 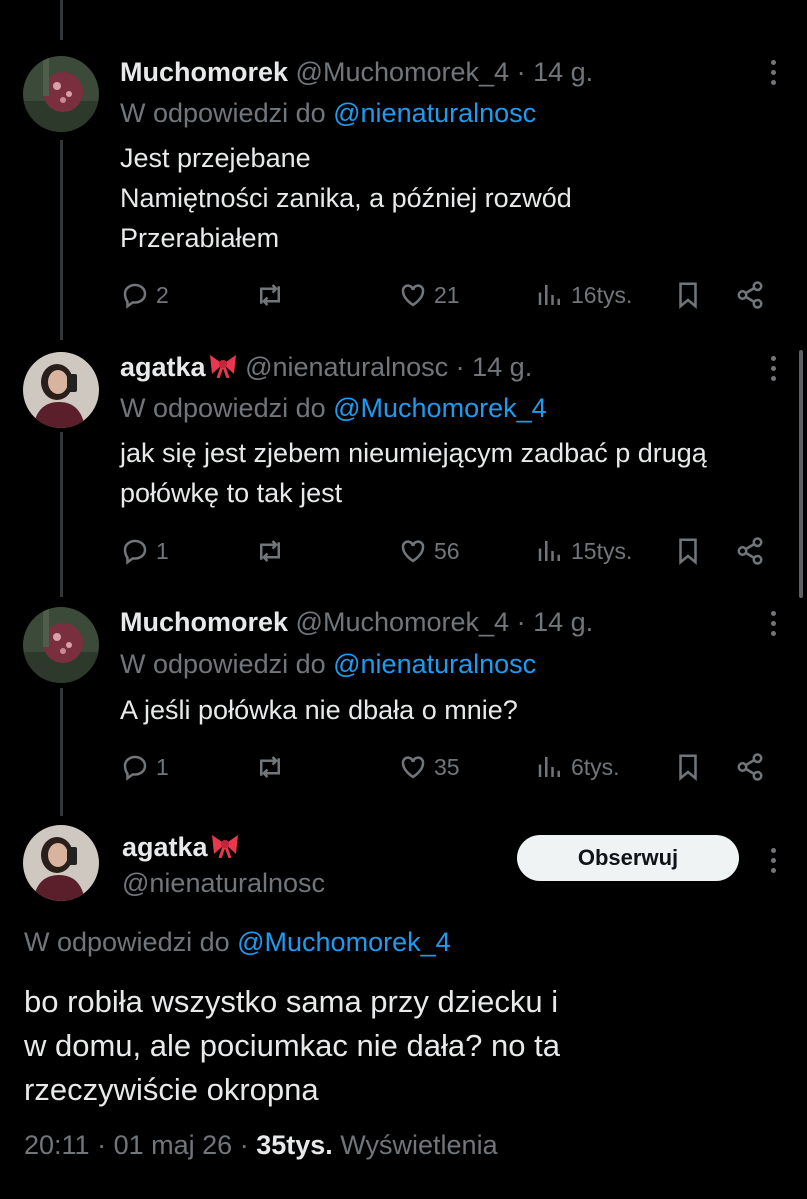 I want to click on reply-button: 2, so click(x=144, y=295).